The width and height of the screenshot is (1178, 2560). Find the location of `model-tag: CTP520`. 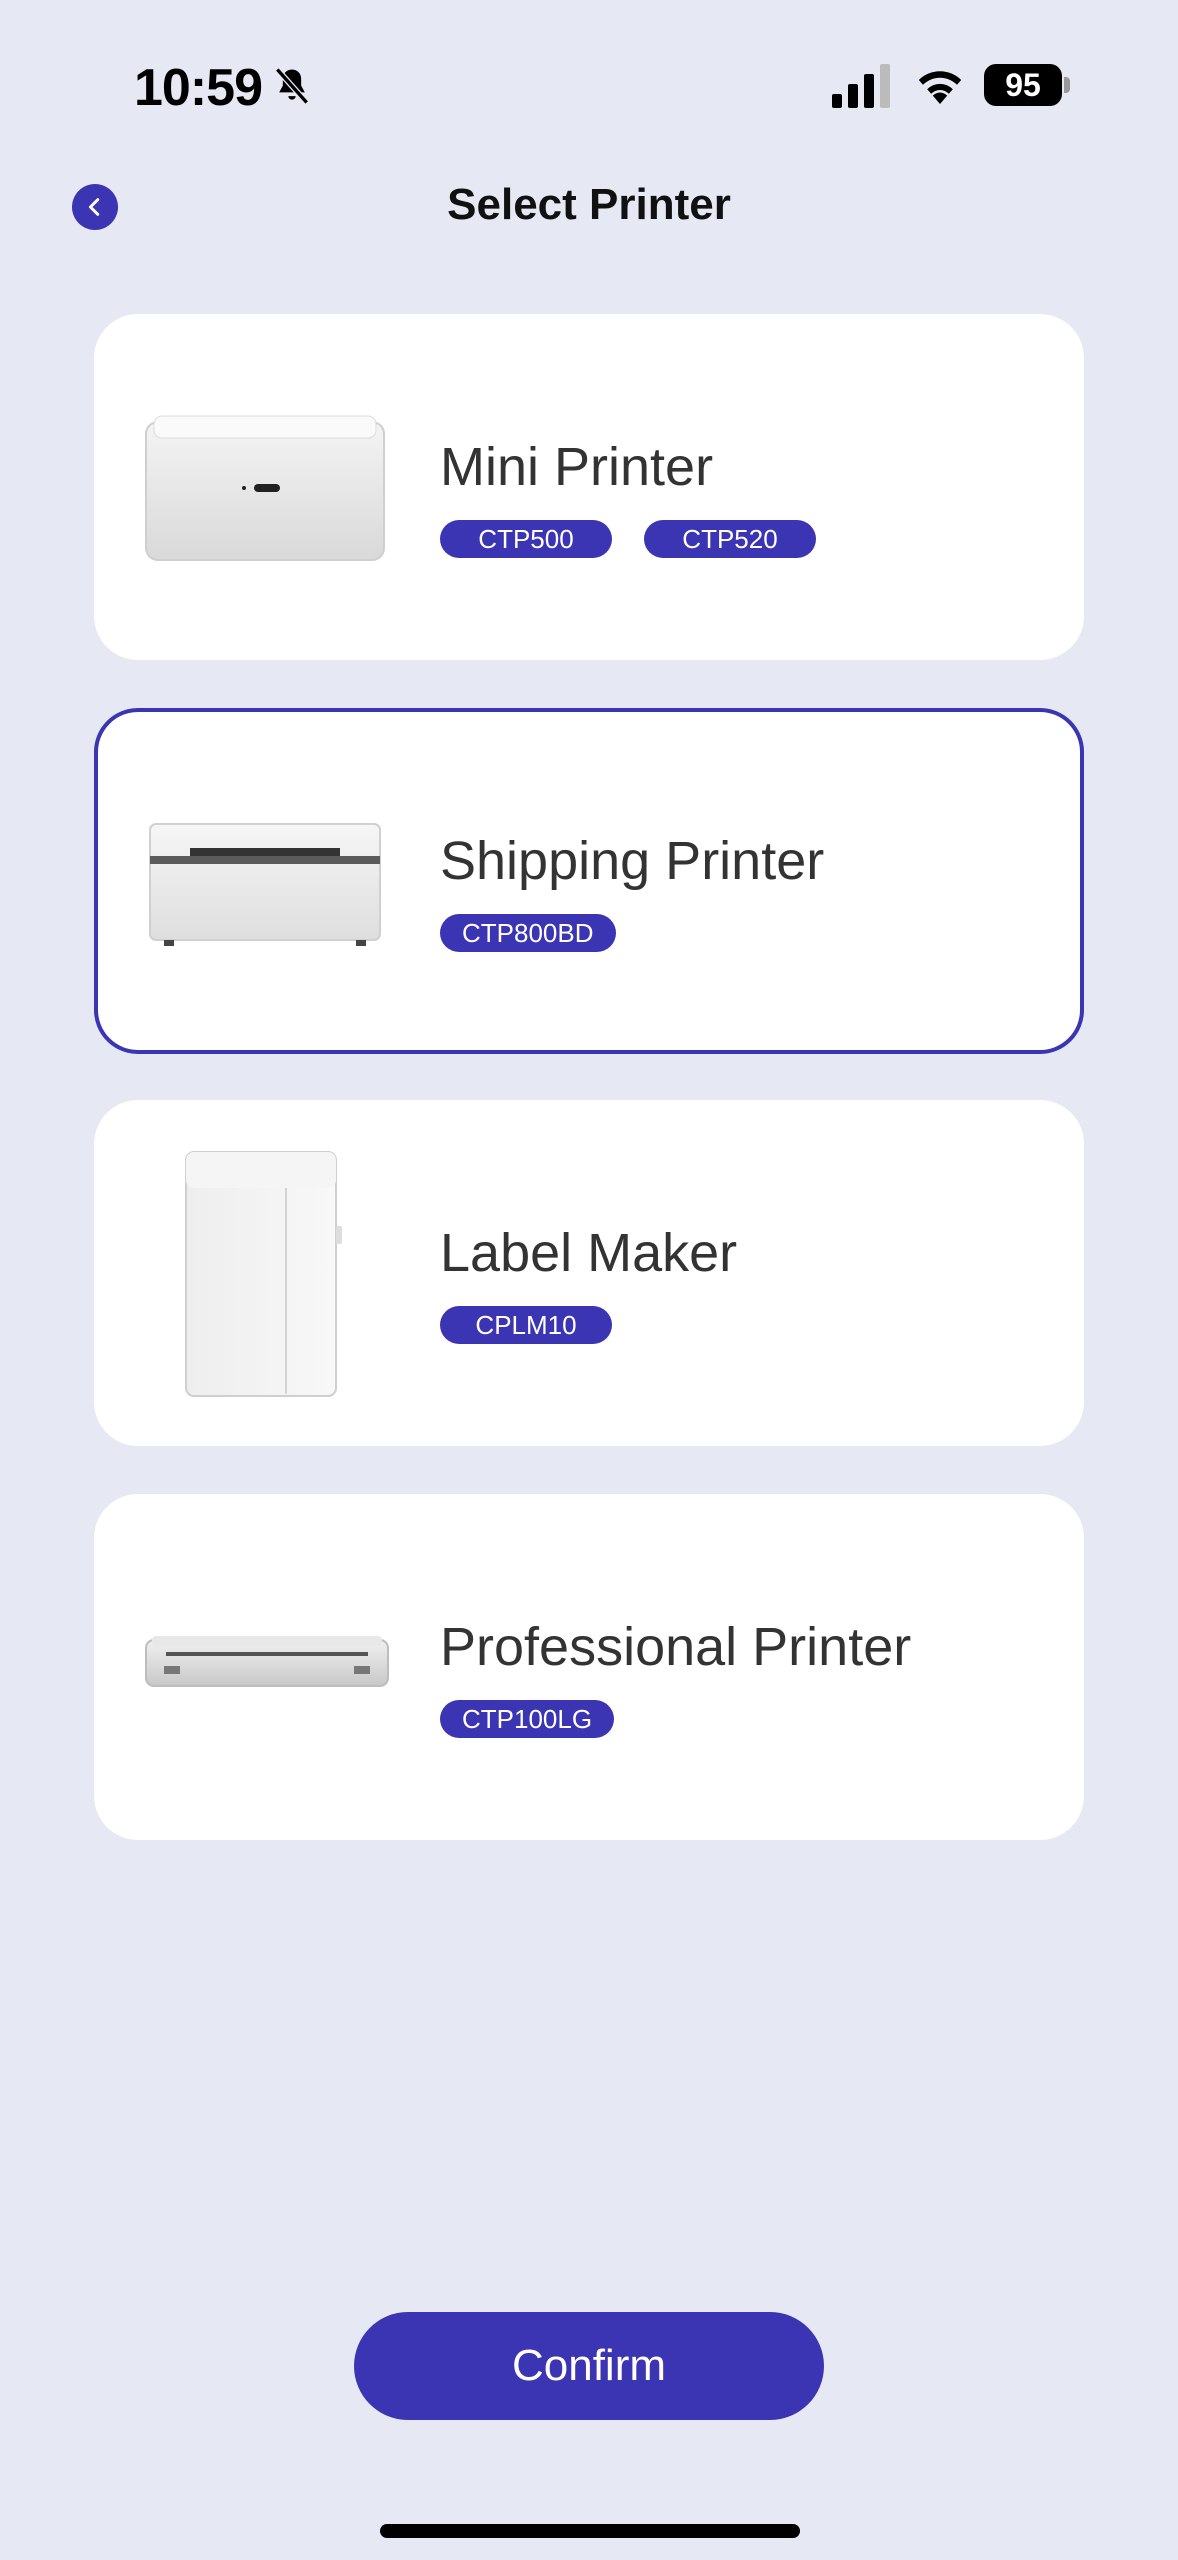

model-tag: CTP520 is located at coordinates (730, 539).